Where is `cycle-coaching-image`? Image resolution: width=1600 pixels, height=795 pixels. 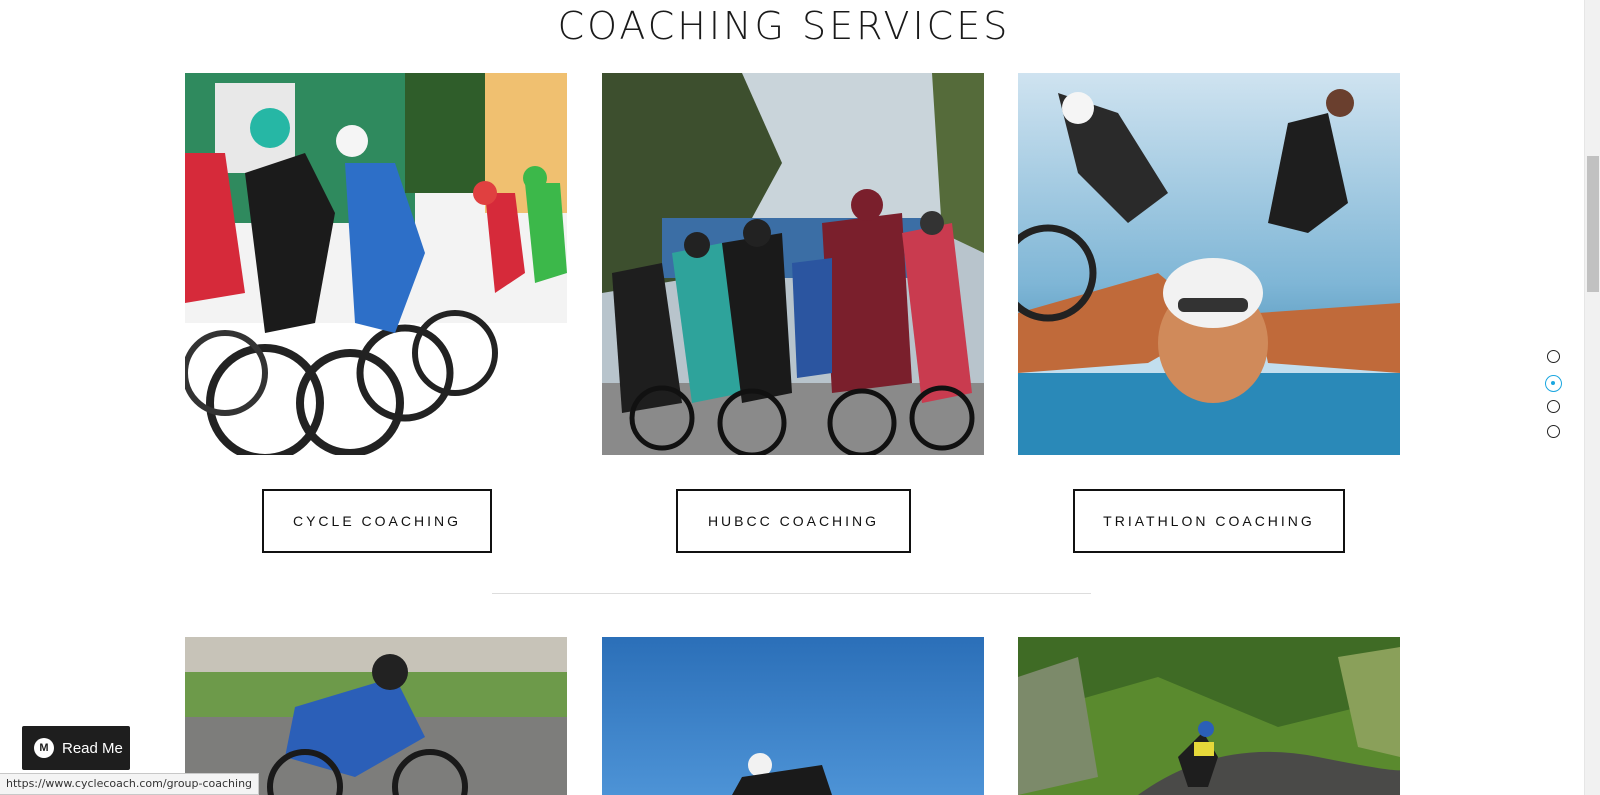
cycle-coaching-image is located at coordinates (376, 264).